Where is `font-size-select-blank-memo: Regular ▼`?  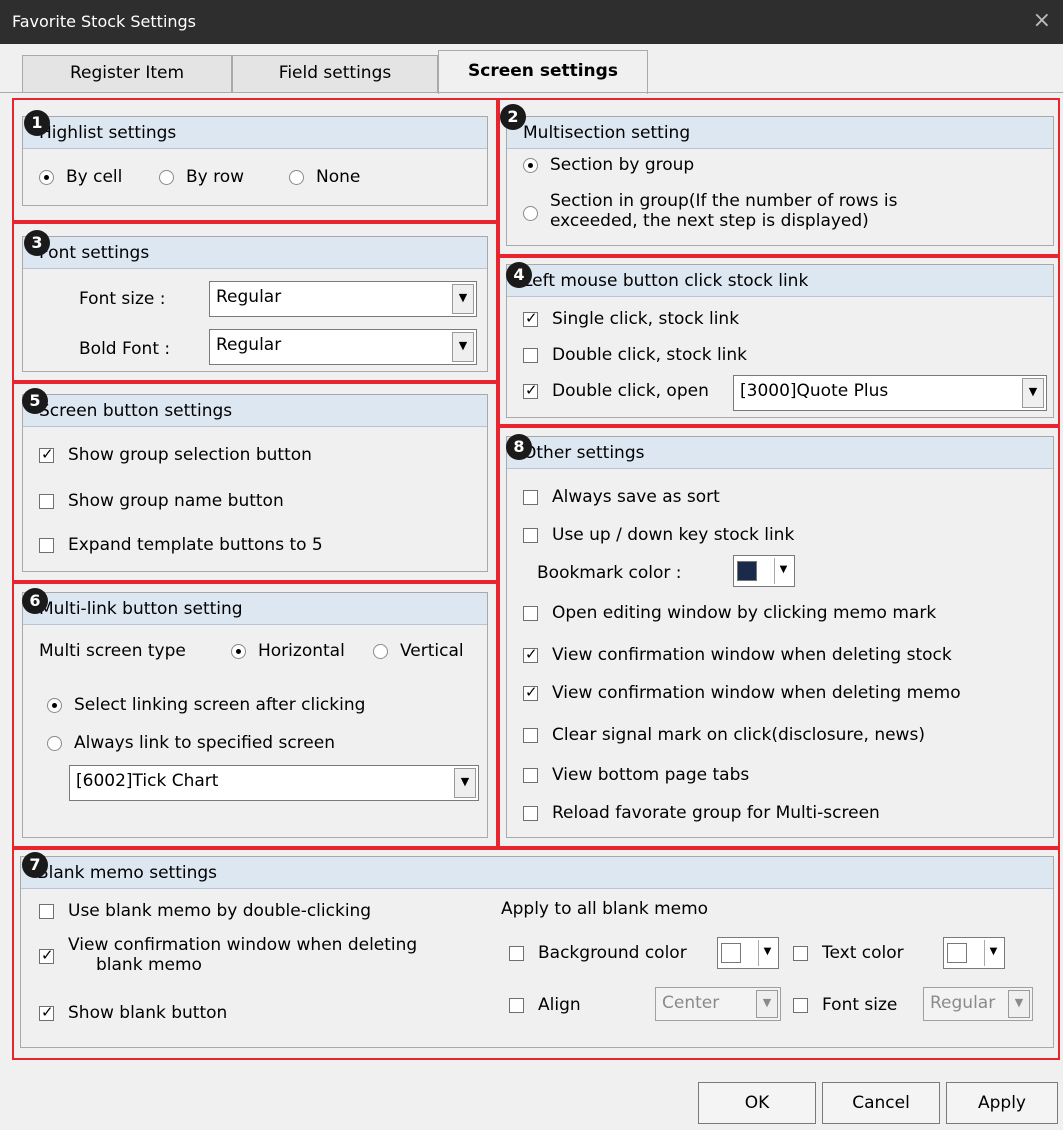 font-size-select-blank-memo: Regular ▼ is located at coordinates (978, 1004).